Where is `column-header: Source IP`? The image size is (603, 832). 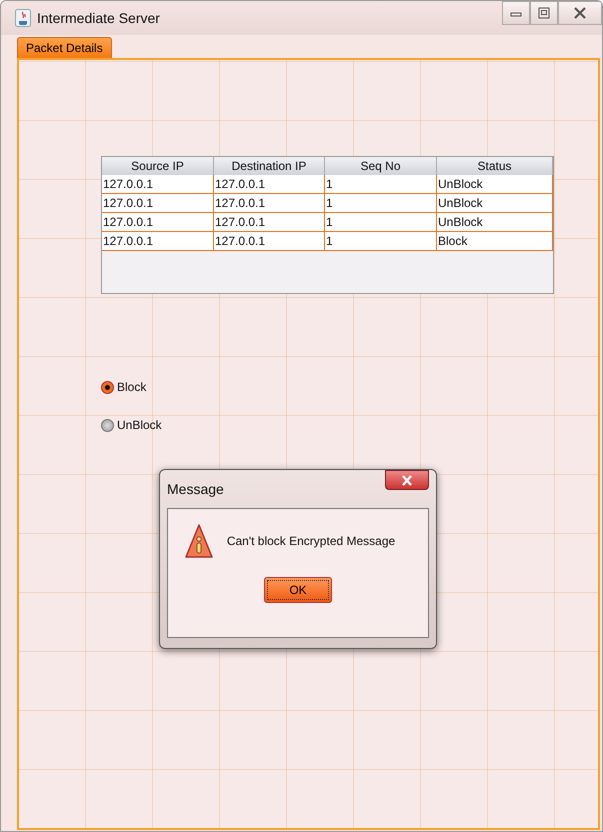
column-header: Source IP is located at coordinates (158, 166).